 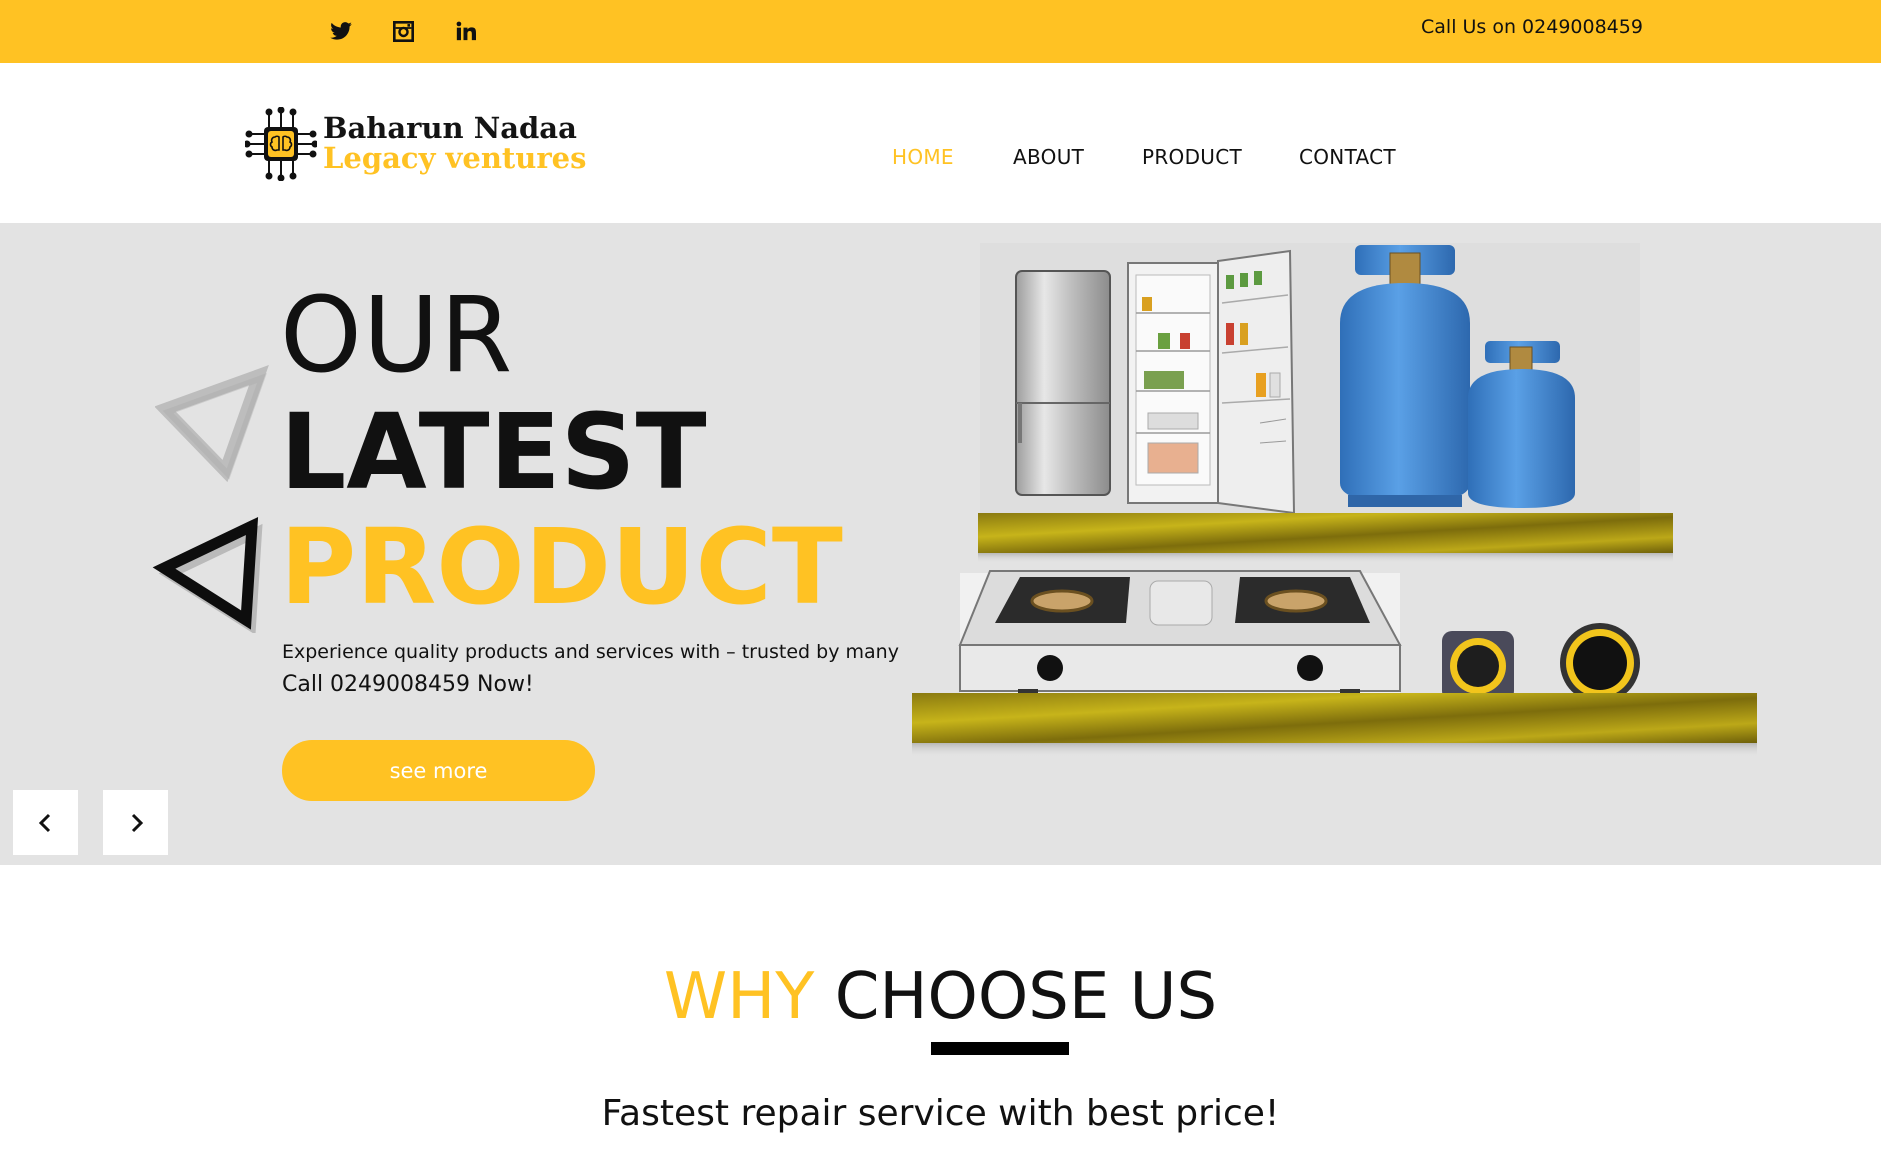 I want to click on hero-title-line2: LATEST, so click(x=493, y=452).